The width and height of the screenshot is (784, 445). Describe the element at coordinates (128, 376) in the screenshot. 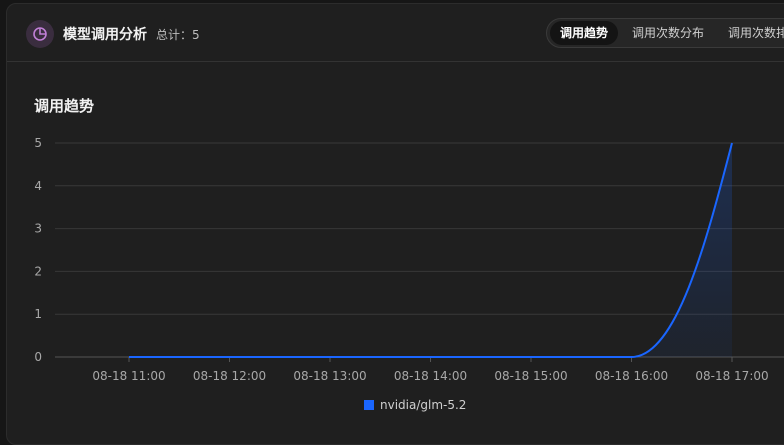

I see `x-tick-label: 08-18 11:00` at that location.